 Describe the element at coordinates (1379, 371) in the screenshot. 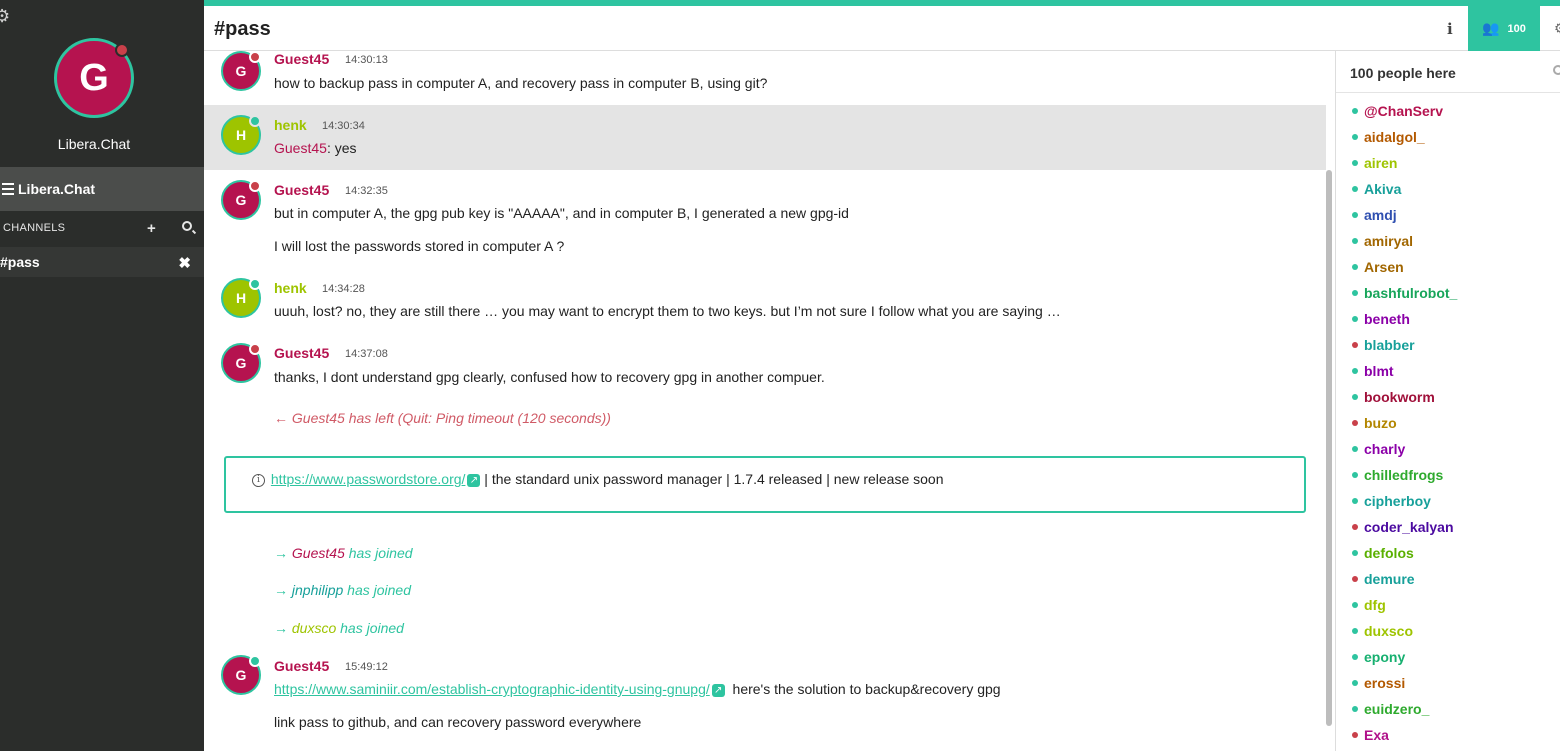

I see `userlist-nick: blmt` at that location.